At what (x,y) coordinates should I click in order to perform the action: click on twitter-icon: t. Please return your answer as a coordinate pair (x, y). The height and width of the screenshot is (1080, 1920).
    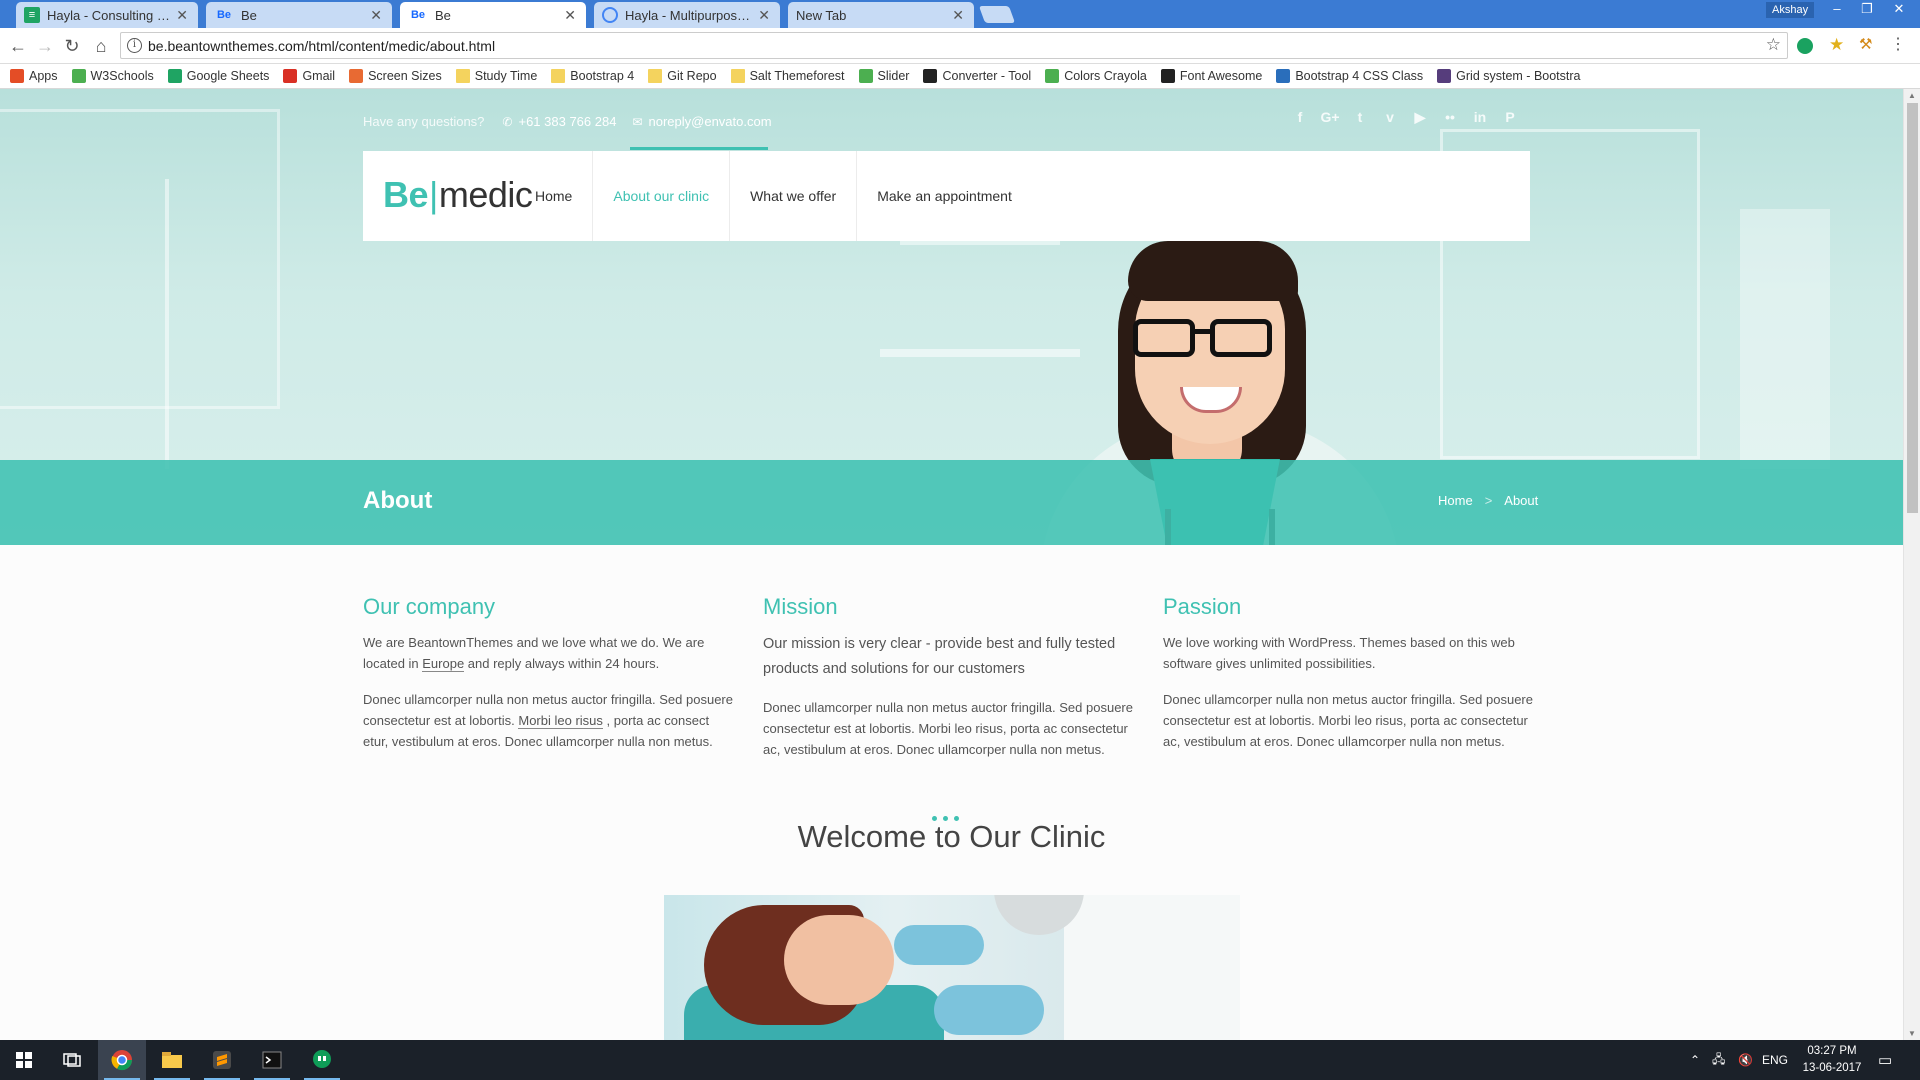
    Looking at the image, I should click on (1360, 117).